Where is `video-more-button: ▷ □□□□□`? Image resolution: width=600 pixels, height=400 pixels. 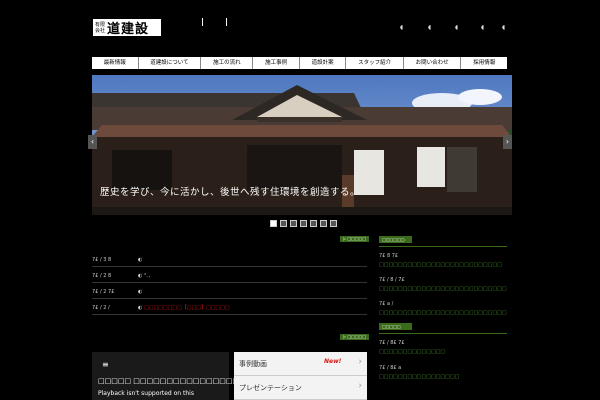 video-more-button: ▷ □□□□□ is located at coordinates (355, 337).